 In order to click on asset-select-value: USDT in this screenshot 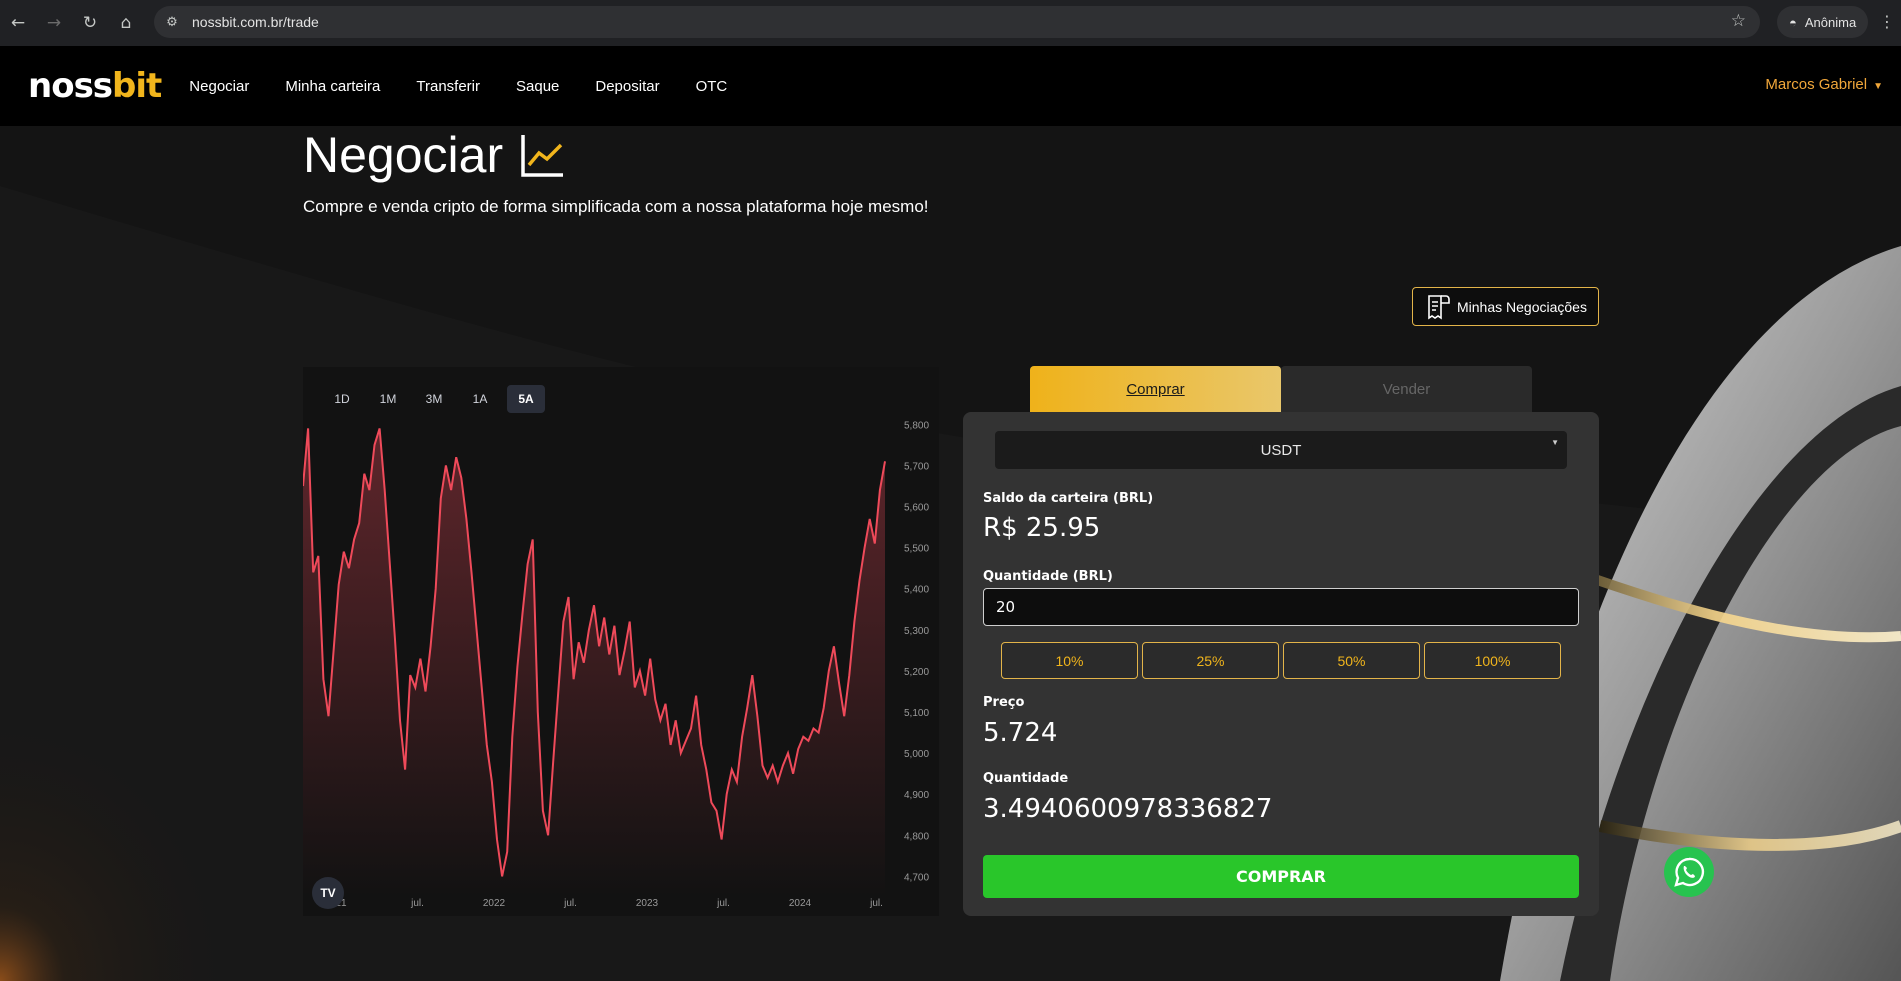, I will do `click(1281, 450)`.